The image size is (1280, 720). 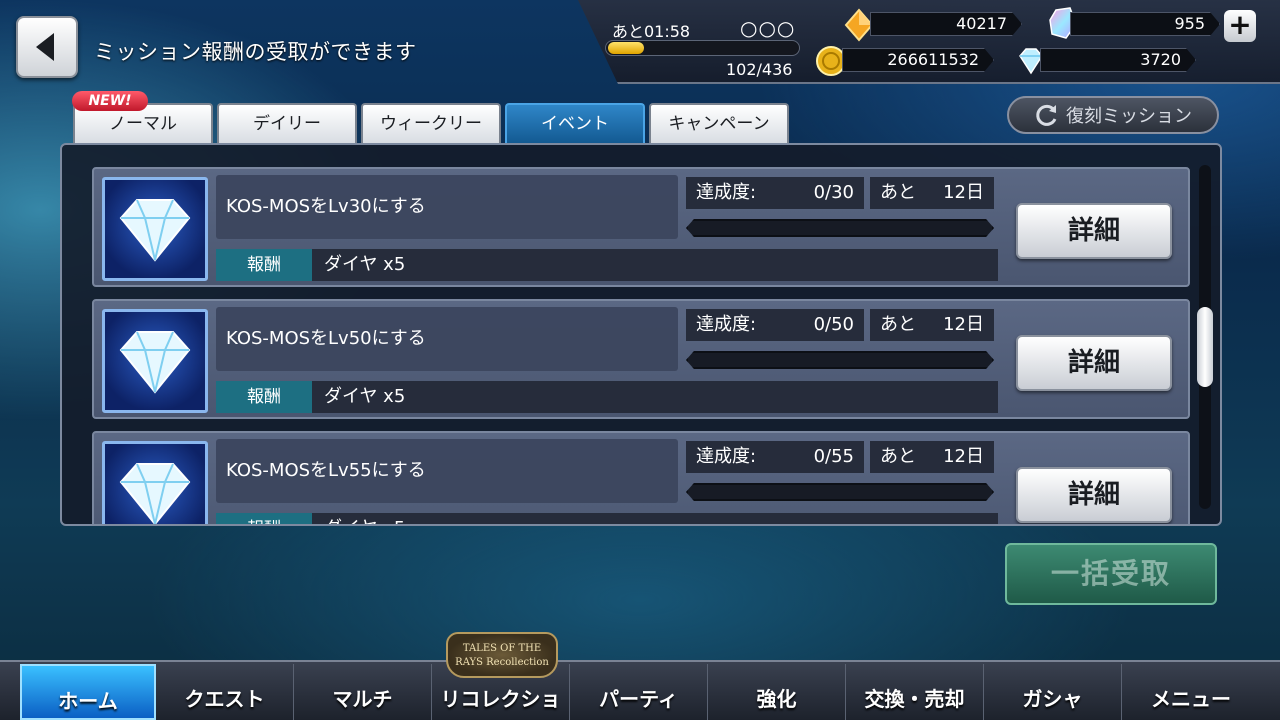 I want to click on game-logo: TALES OF THE RAYS Recollection, so click(x=502, y=655).